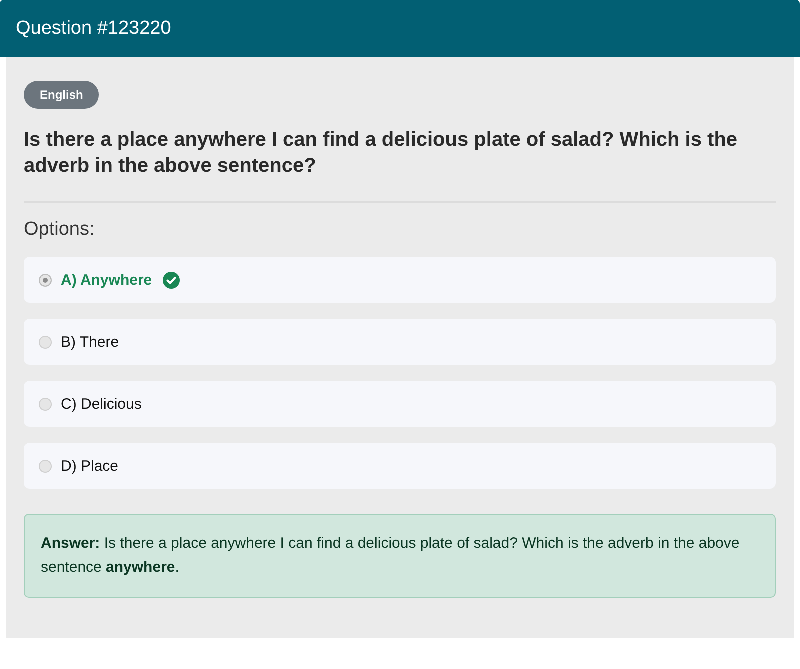  Describe the element at coordinates (400, 342) in the screenshot. I see `option-row: B) There` at that location.